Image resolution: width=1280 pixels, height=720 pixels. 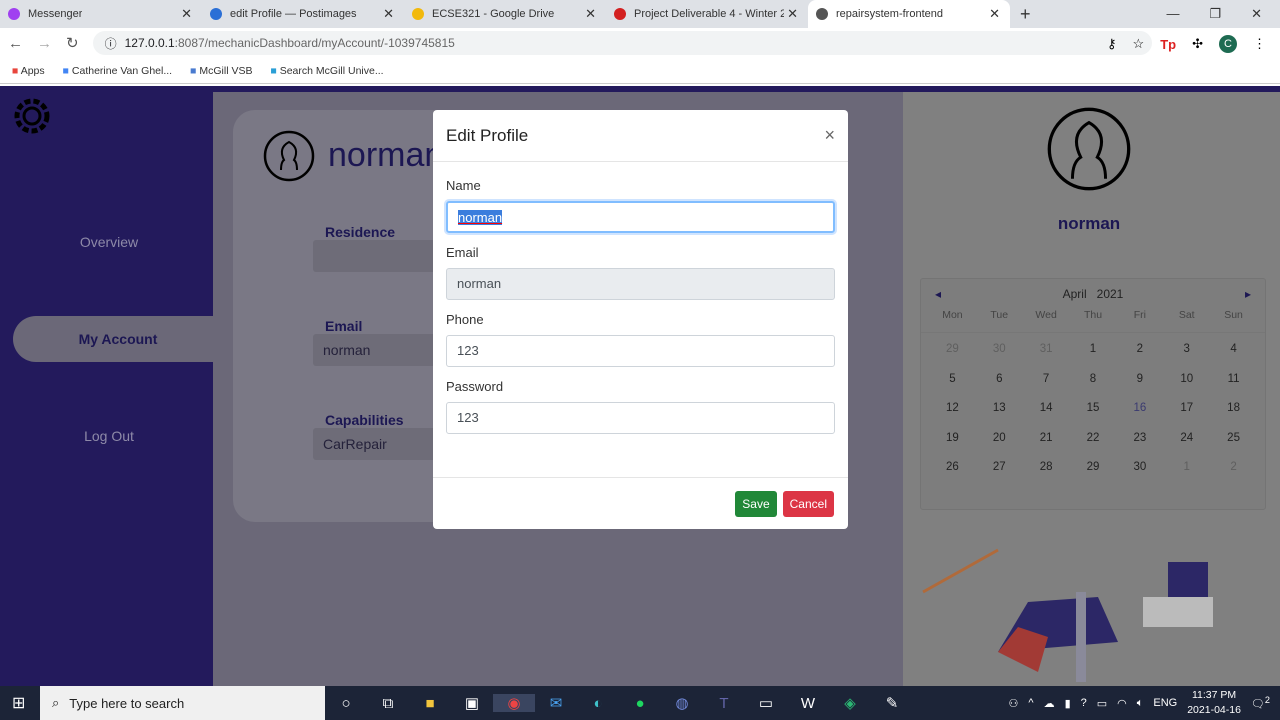 What do you see at coordinates (1046, 417) in the screenshot?
I see `calendar-day: 14` at bounding box center [1046, 417].